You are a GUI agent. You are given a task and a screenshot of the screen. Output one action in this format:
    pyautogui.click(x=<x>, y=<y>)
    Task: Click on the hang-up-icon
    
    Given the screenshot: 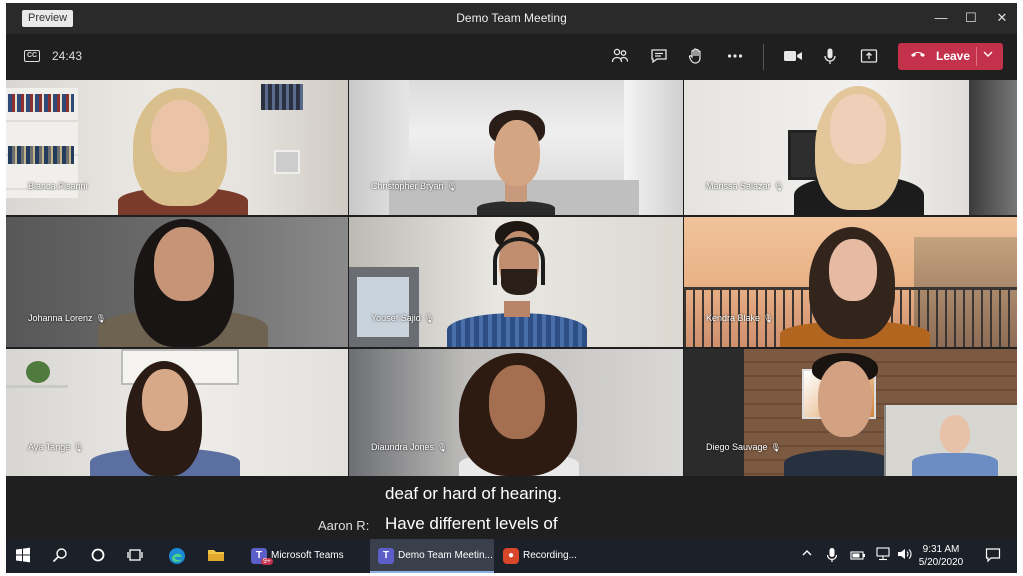 What is the action you would take?
    pyautogui.click(x=918, y=55)
    